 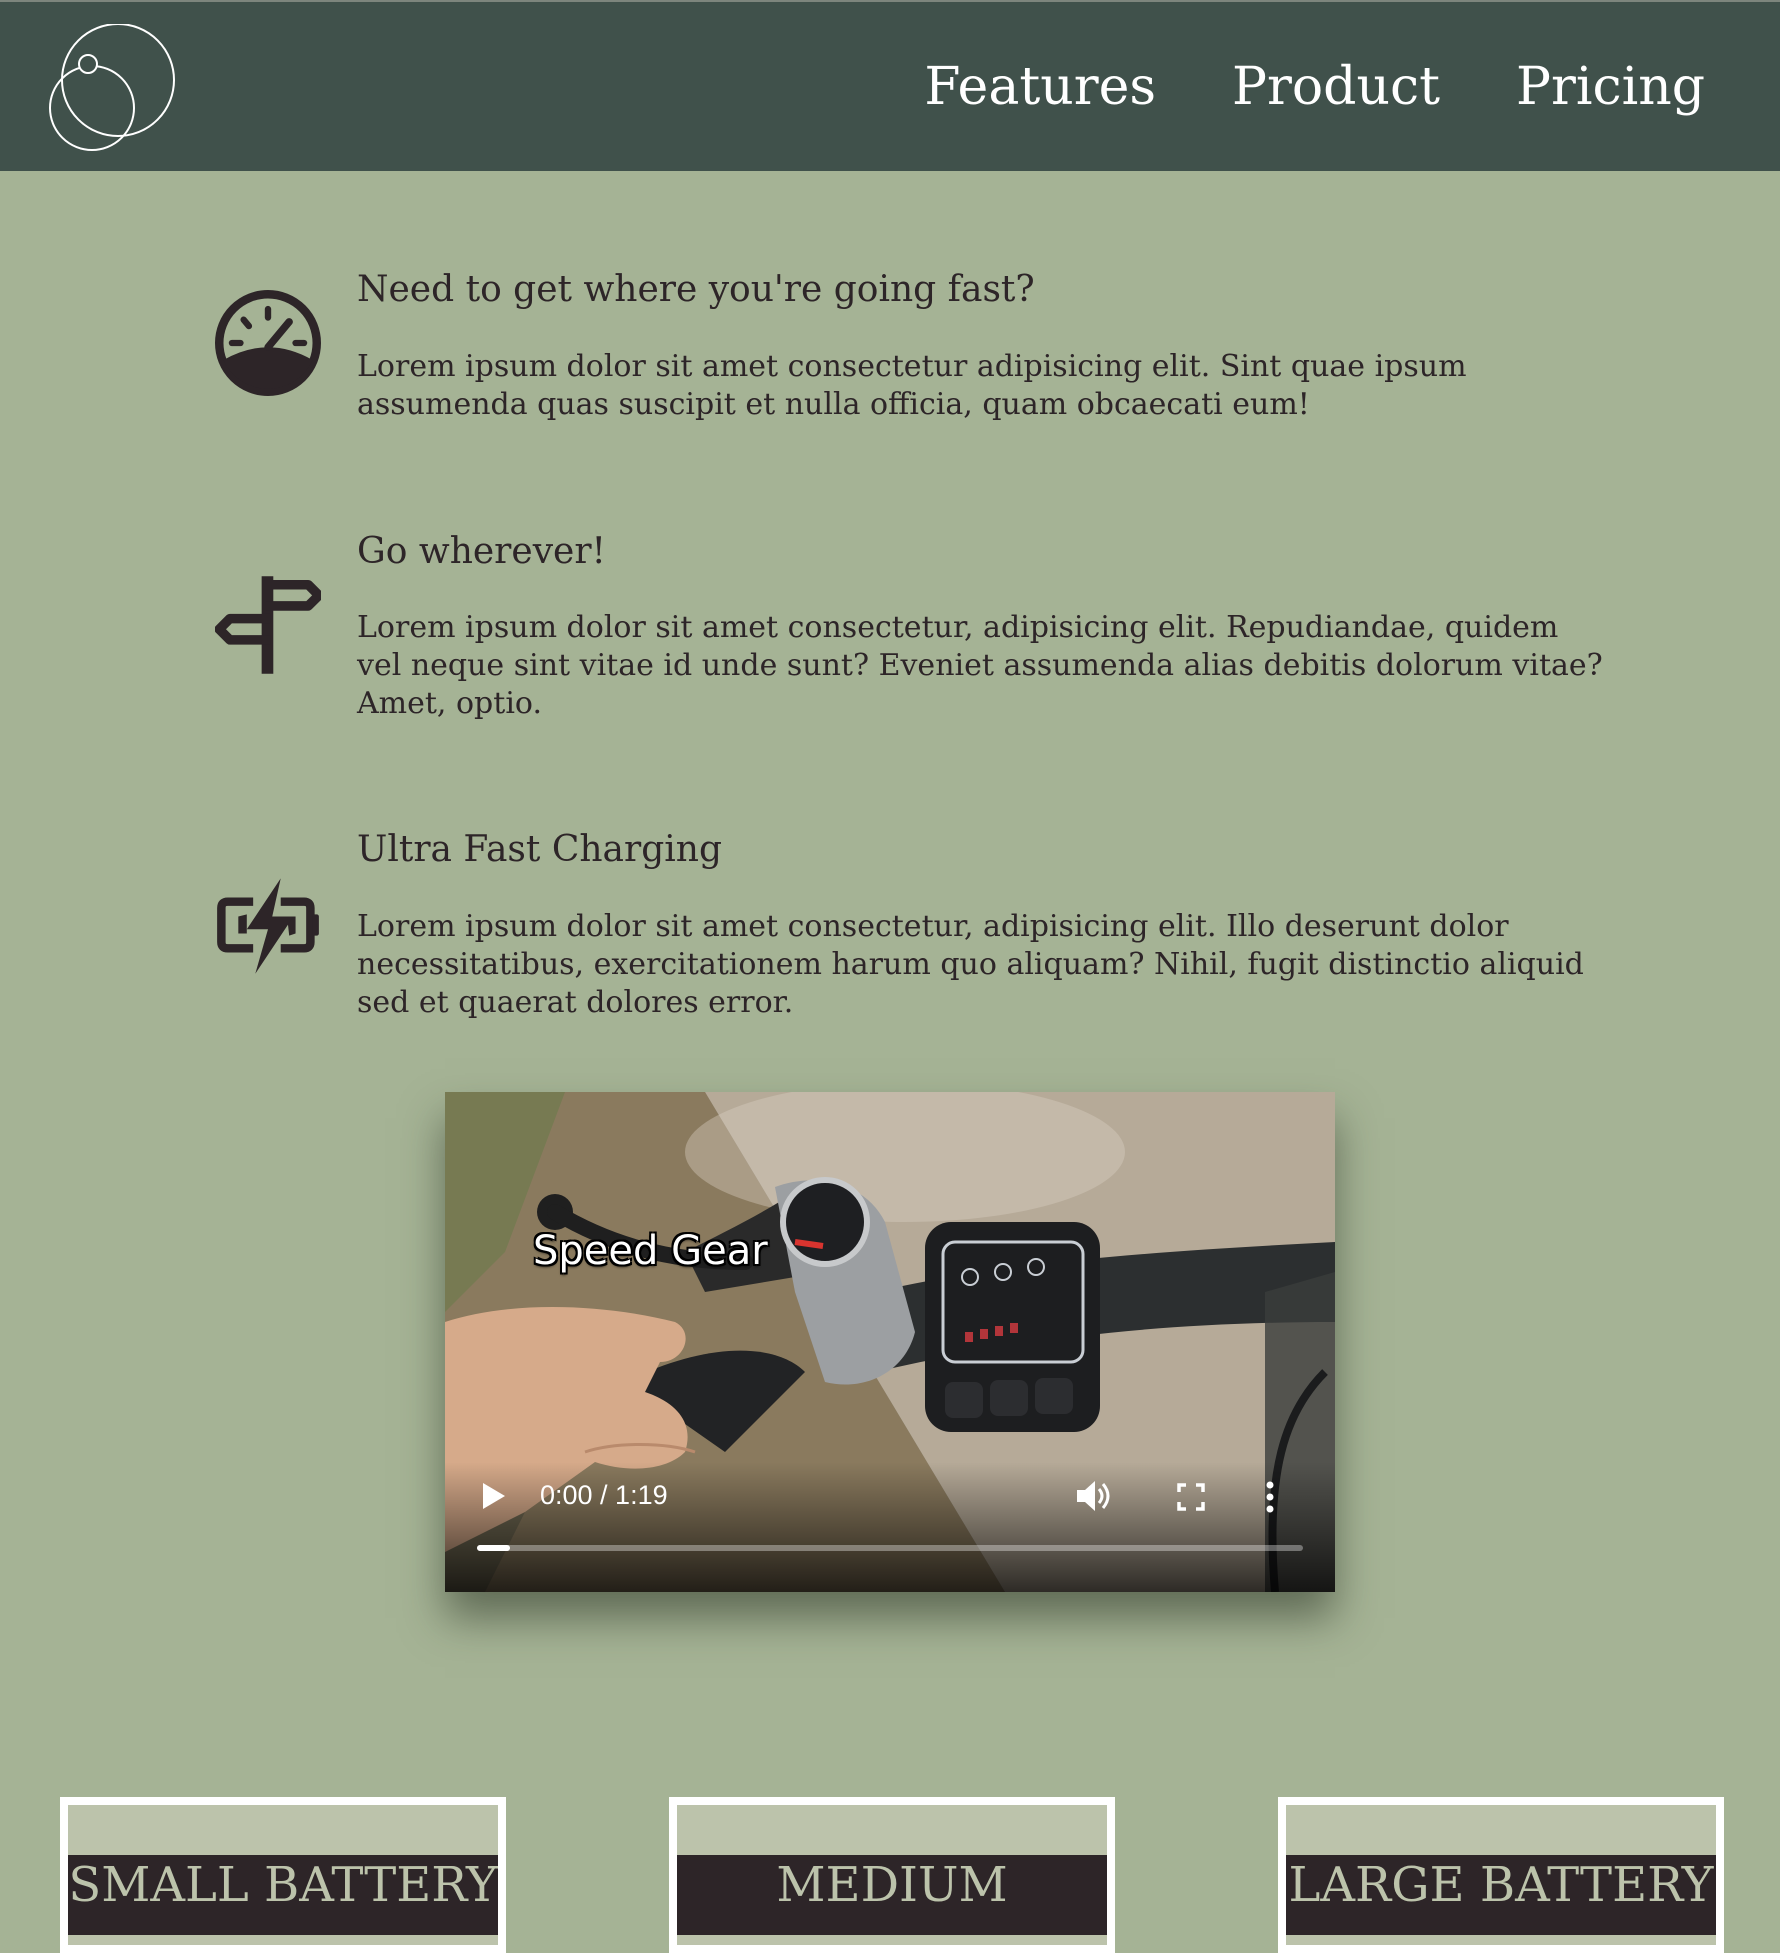 I want to click on logo-icon, so click(x=110, y=88).